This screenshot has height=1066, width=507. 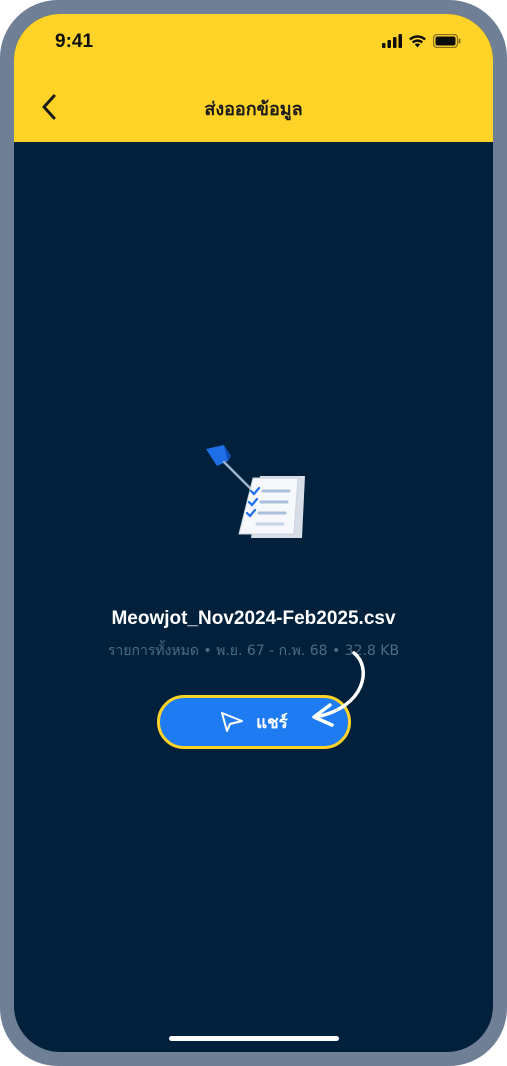 What do you see at coordinates (74, 41) in the screenshot?
I see `status-time: 9:41` at bounding box center [74, 41].